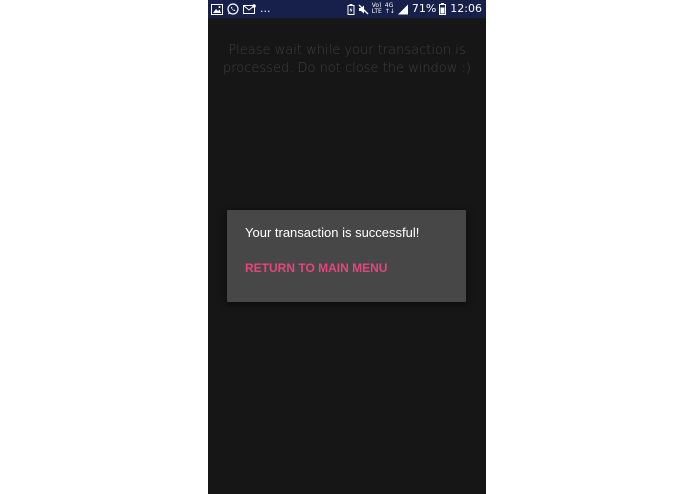  I want to click on battery-icon, so click(443, 9).